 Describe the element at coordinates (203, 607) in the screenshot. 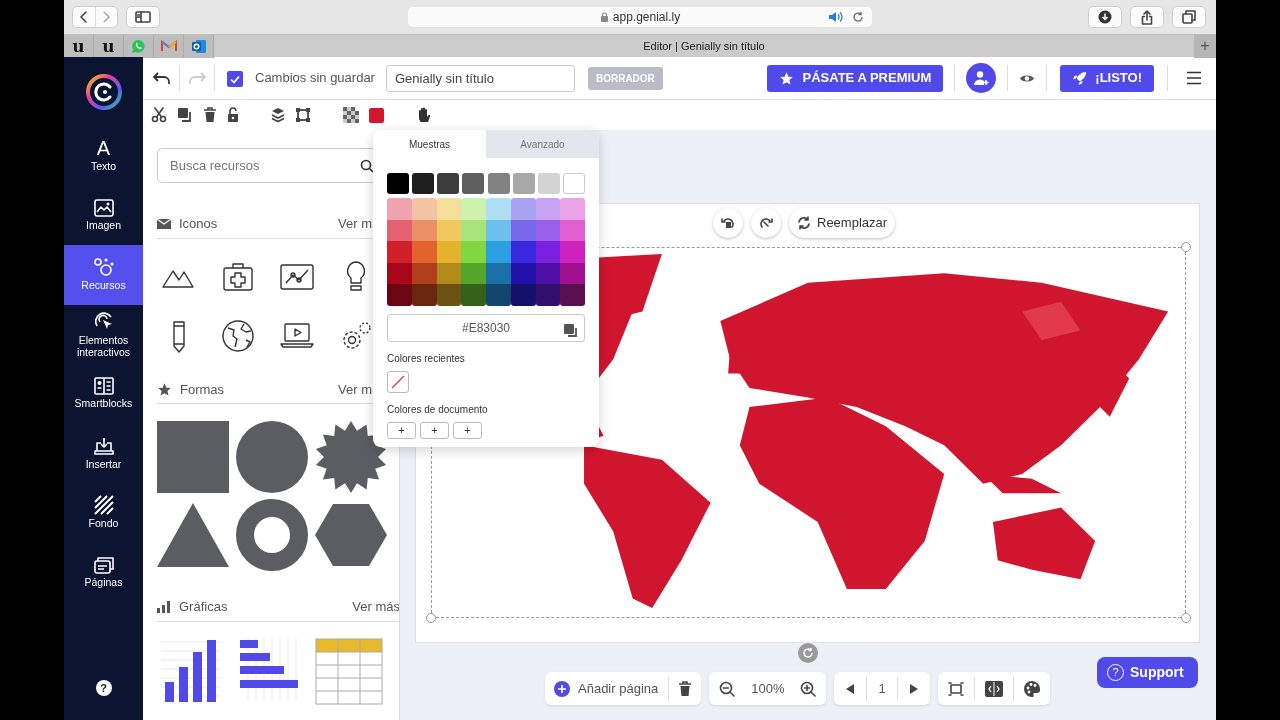

I see `section-title: Gráficas` at that location.